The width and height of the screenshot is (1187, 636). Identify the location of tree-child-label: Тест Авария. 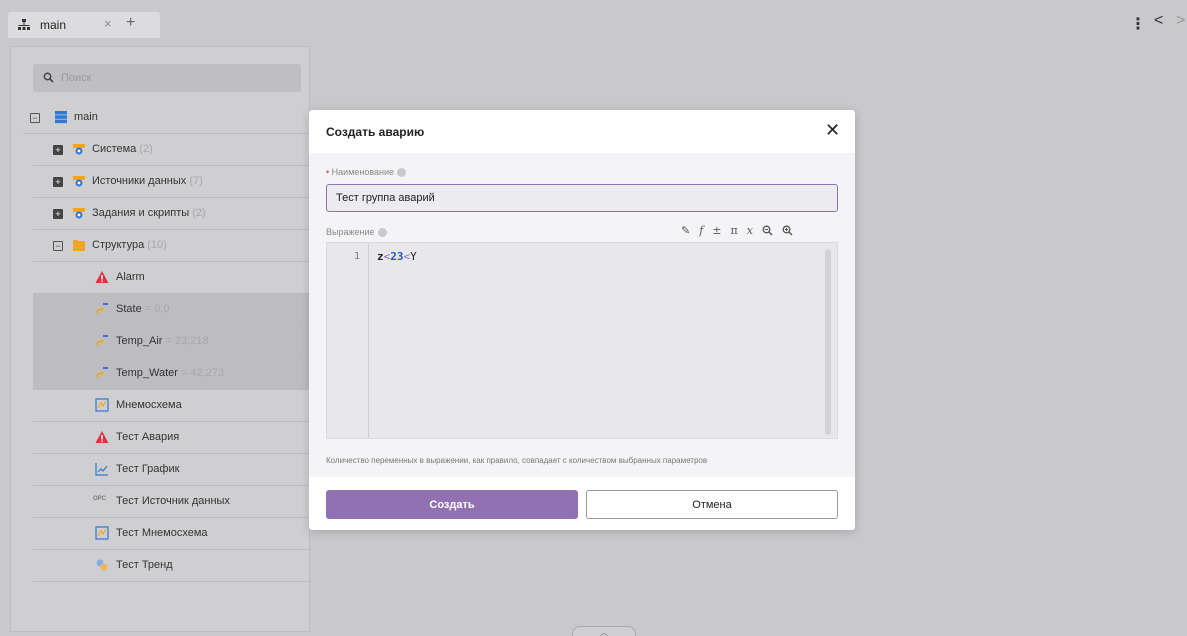
(148, 437).